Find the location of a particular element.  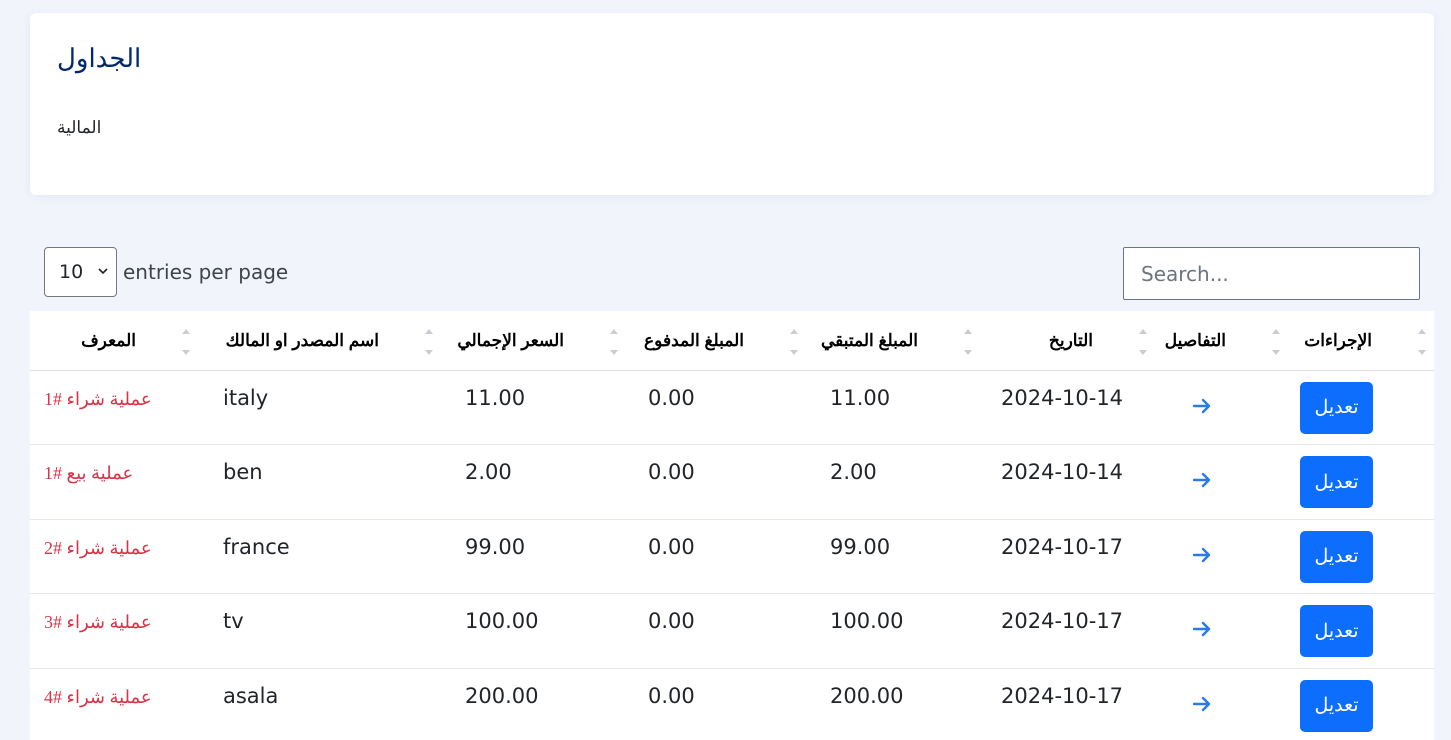

operation-id-link: عملية شراء #2 is located at coordinates (98, 548).